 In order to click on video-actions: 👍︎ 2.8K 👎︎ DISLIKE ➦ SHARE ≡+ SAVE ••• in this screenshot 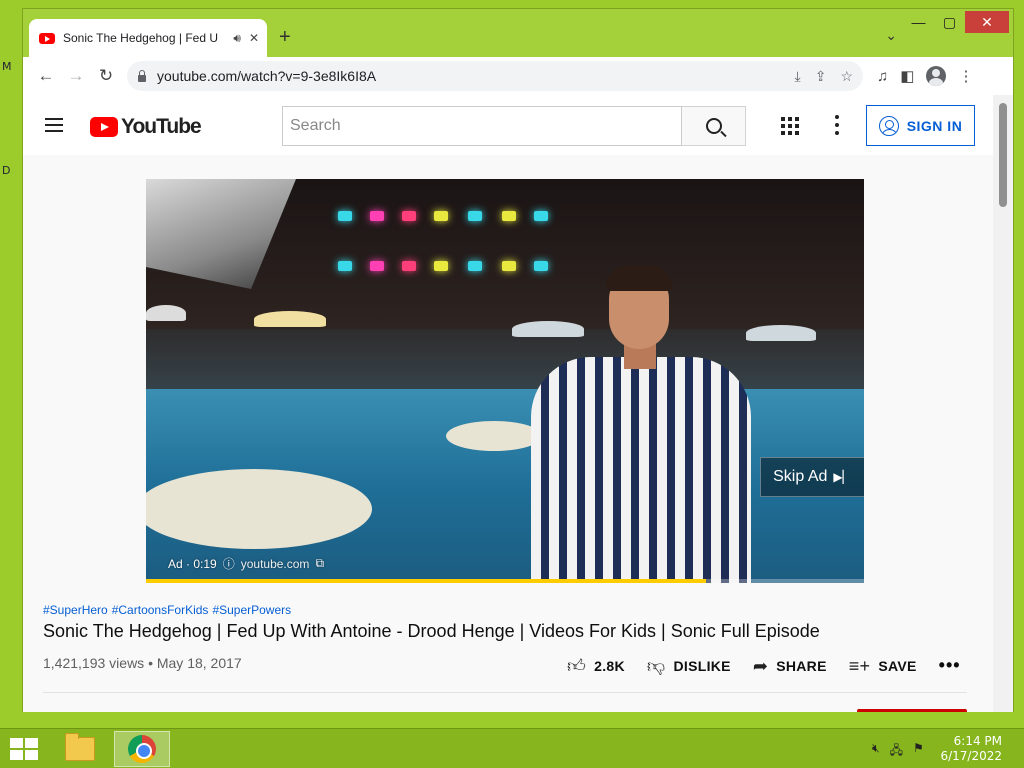, I will do `click(764, 665)`.